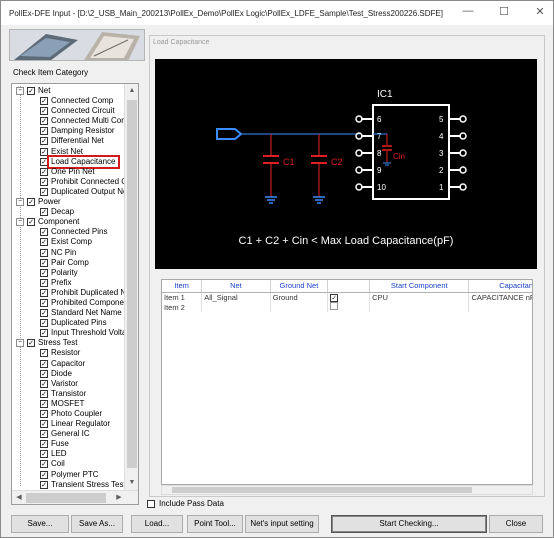 The height and width of the screenshot is (538, 554). I want to click on close-window-button: ✕, so click(540, 11).